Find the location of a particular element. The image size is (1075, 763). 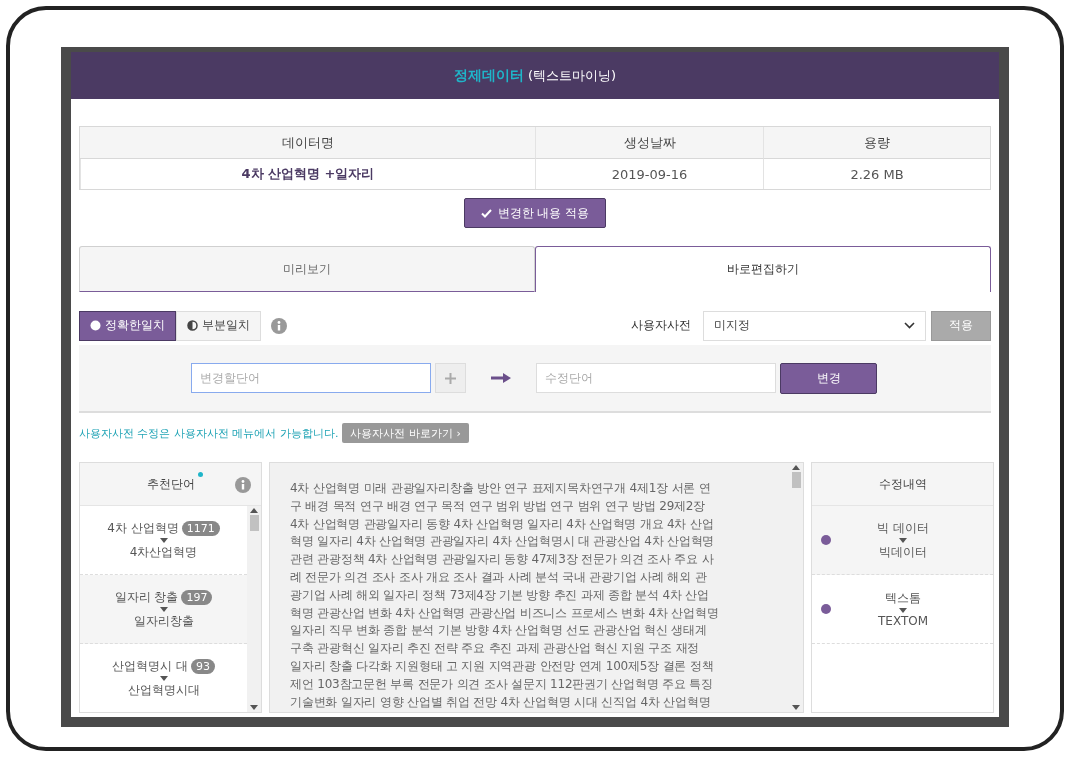

chevron-down-icon is located at coordinates (909, 325).